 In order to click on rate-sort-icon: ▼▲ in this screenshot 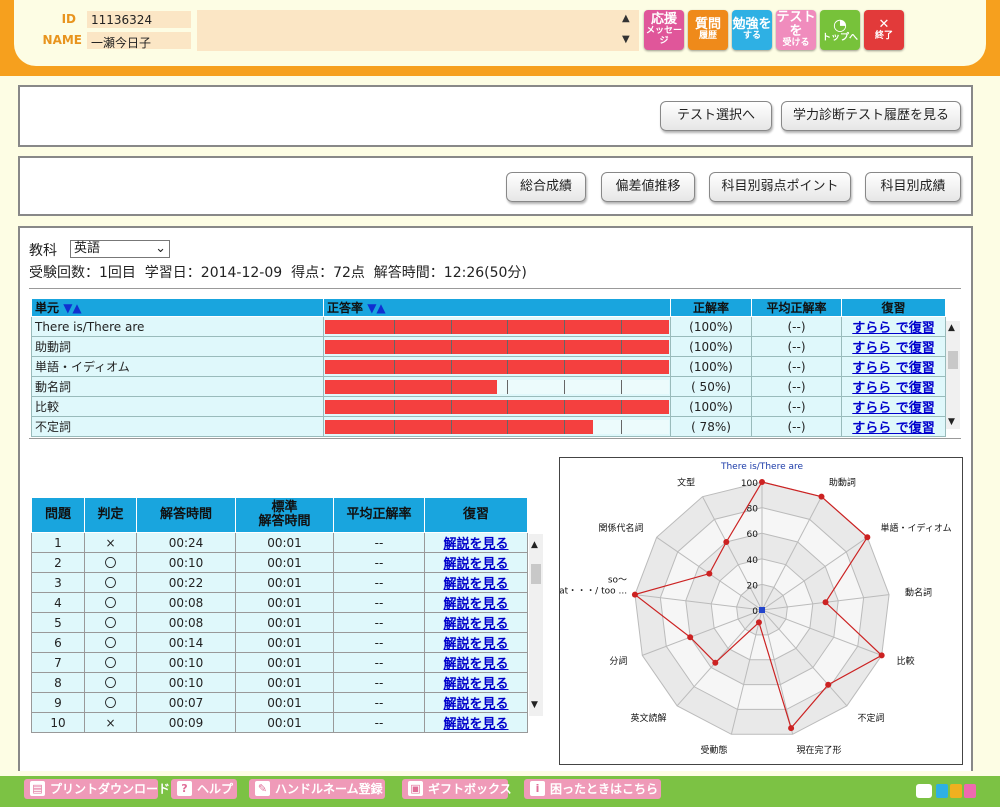, I will do `click(376, 308)`.